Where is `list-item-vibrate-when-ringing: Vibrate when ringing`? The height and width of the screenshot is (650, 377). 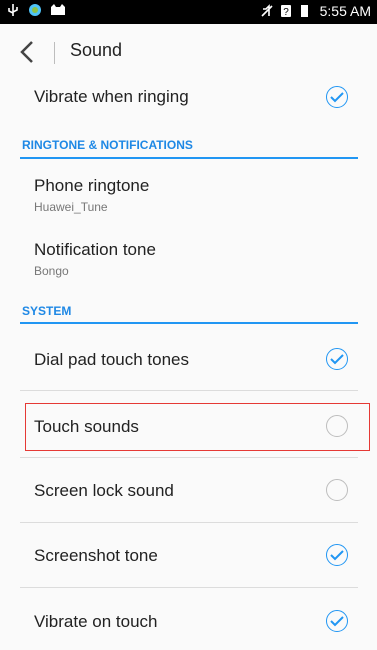
list-item-vibrate-when-ringing: Vibrate when ringing is located at coordinates (188, 100).